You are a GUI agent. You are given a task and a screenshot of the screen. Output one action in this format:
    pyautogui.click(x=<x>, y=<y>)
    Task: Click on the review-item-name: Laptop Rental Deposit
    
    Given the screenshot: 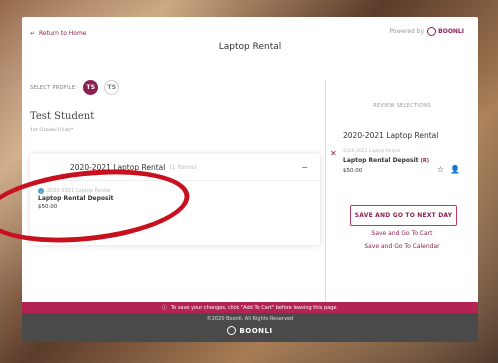 What is the action you would take?
    pyautogui.click(x=381, y=160)
    